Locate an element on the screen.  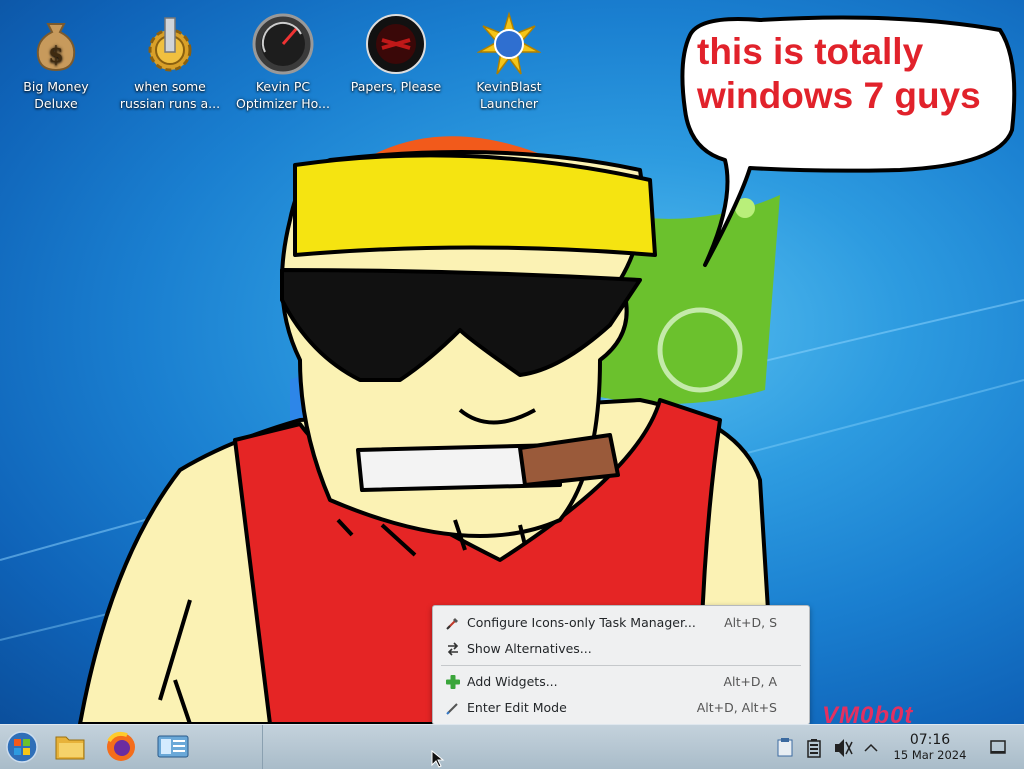
menu-item-enter-edit-mode: Enter Edit Mode Alt+D, Alt+S is located at coordinates (621, 708).